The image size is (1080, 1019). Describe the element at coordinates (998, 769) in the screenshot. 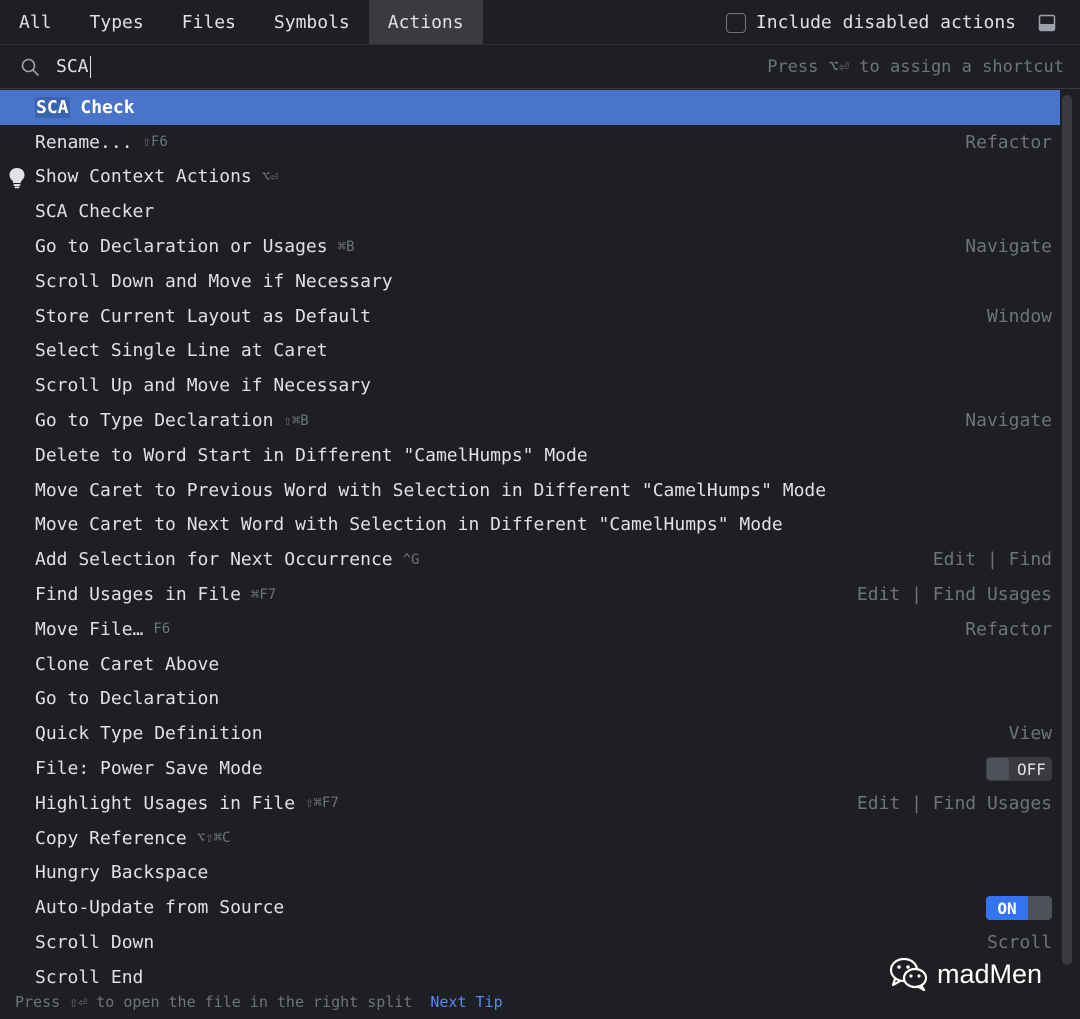

I see `toggle-knob` at that location.